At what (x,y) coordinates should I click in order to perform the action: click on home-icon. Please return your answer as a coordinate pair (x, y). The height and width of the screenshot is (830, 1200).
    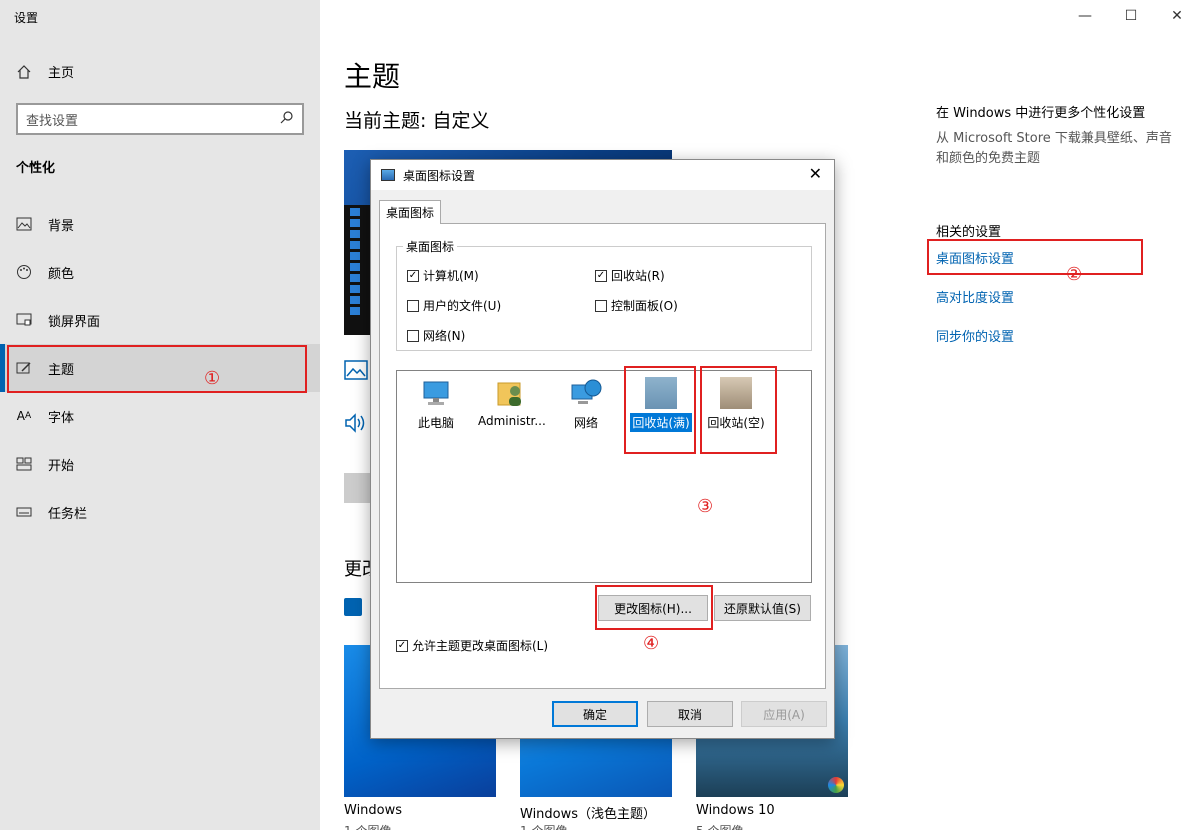
    Looking at the image, I should click on (24, 72).